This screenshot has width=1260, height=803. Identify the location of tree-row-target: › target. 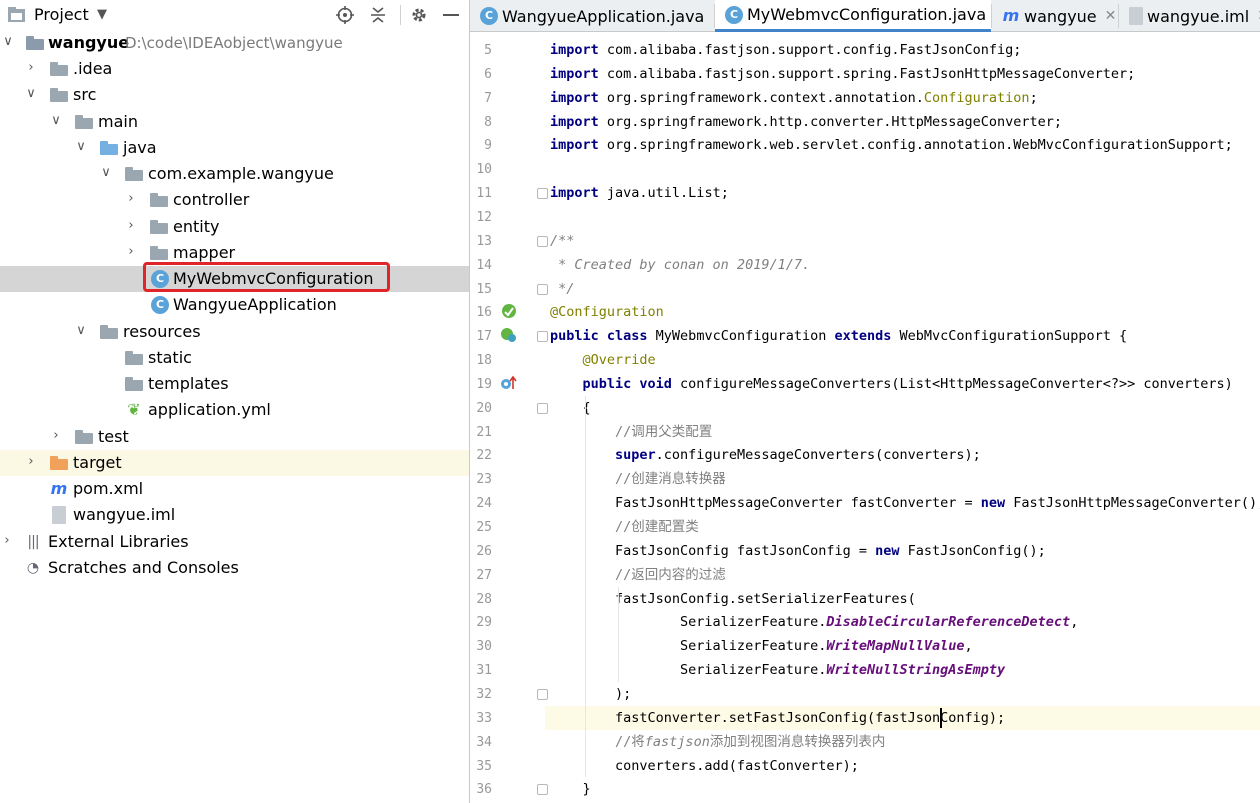
(234, 463).